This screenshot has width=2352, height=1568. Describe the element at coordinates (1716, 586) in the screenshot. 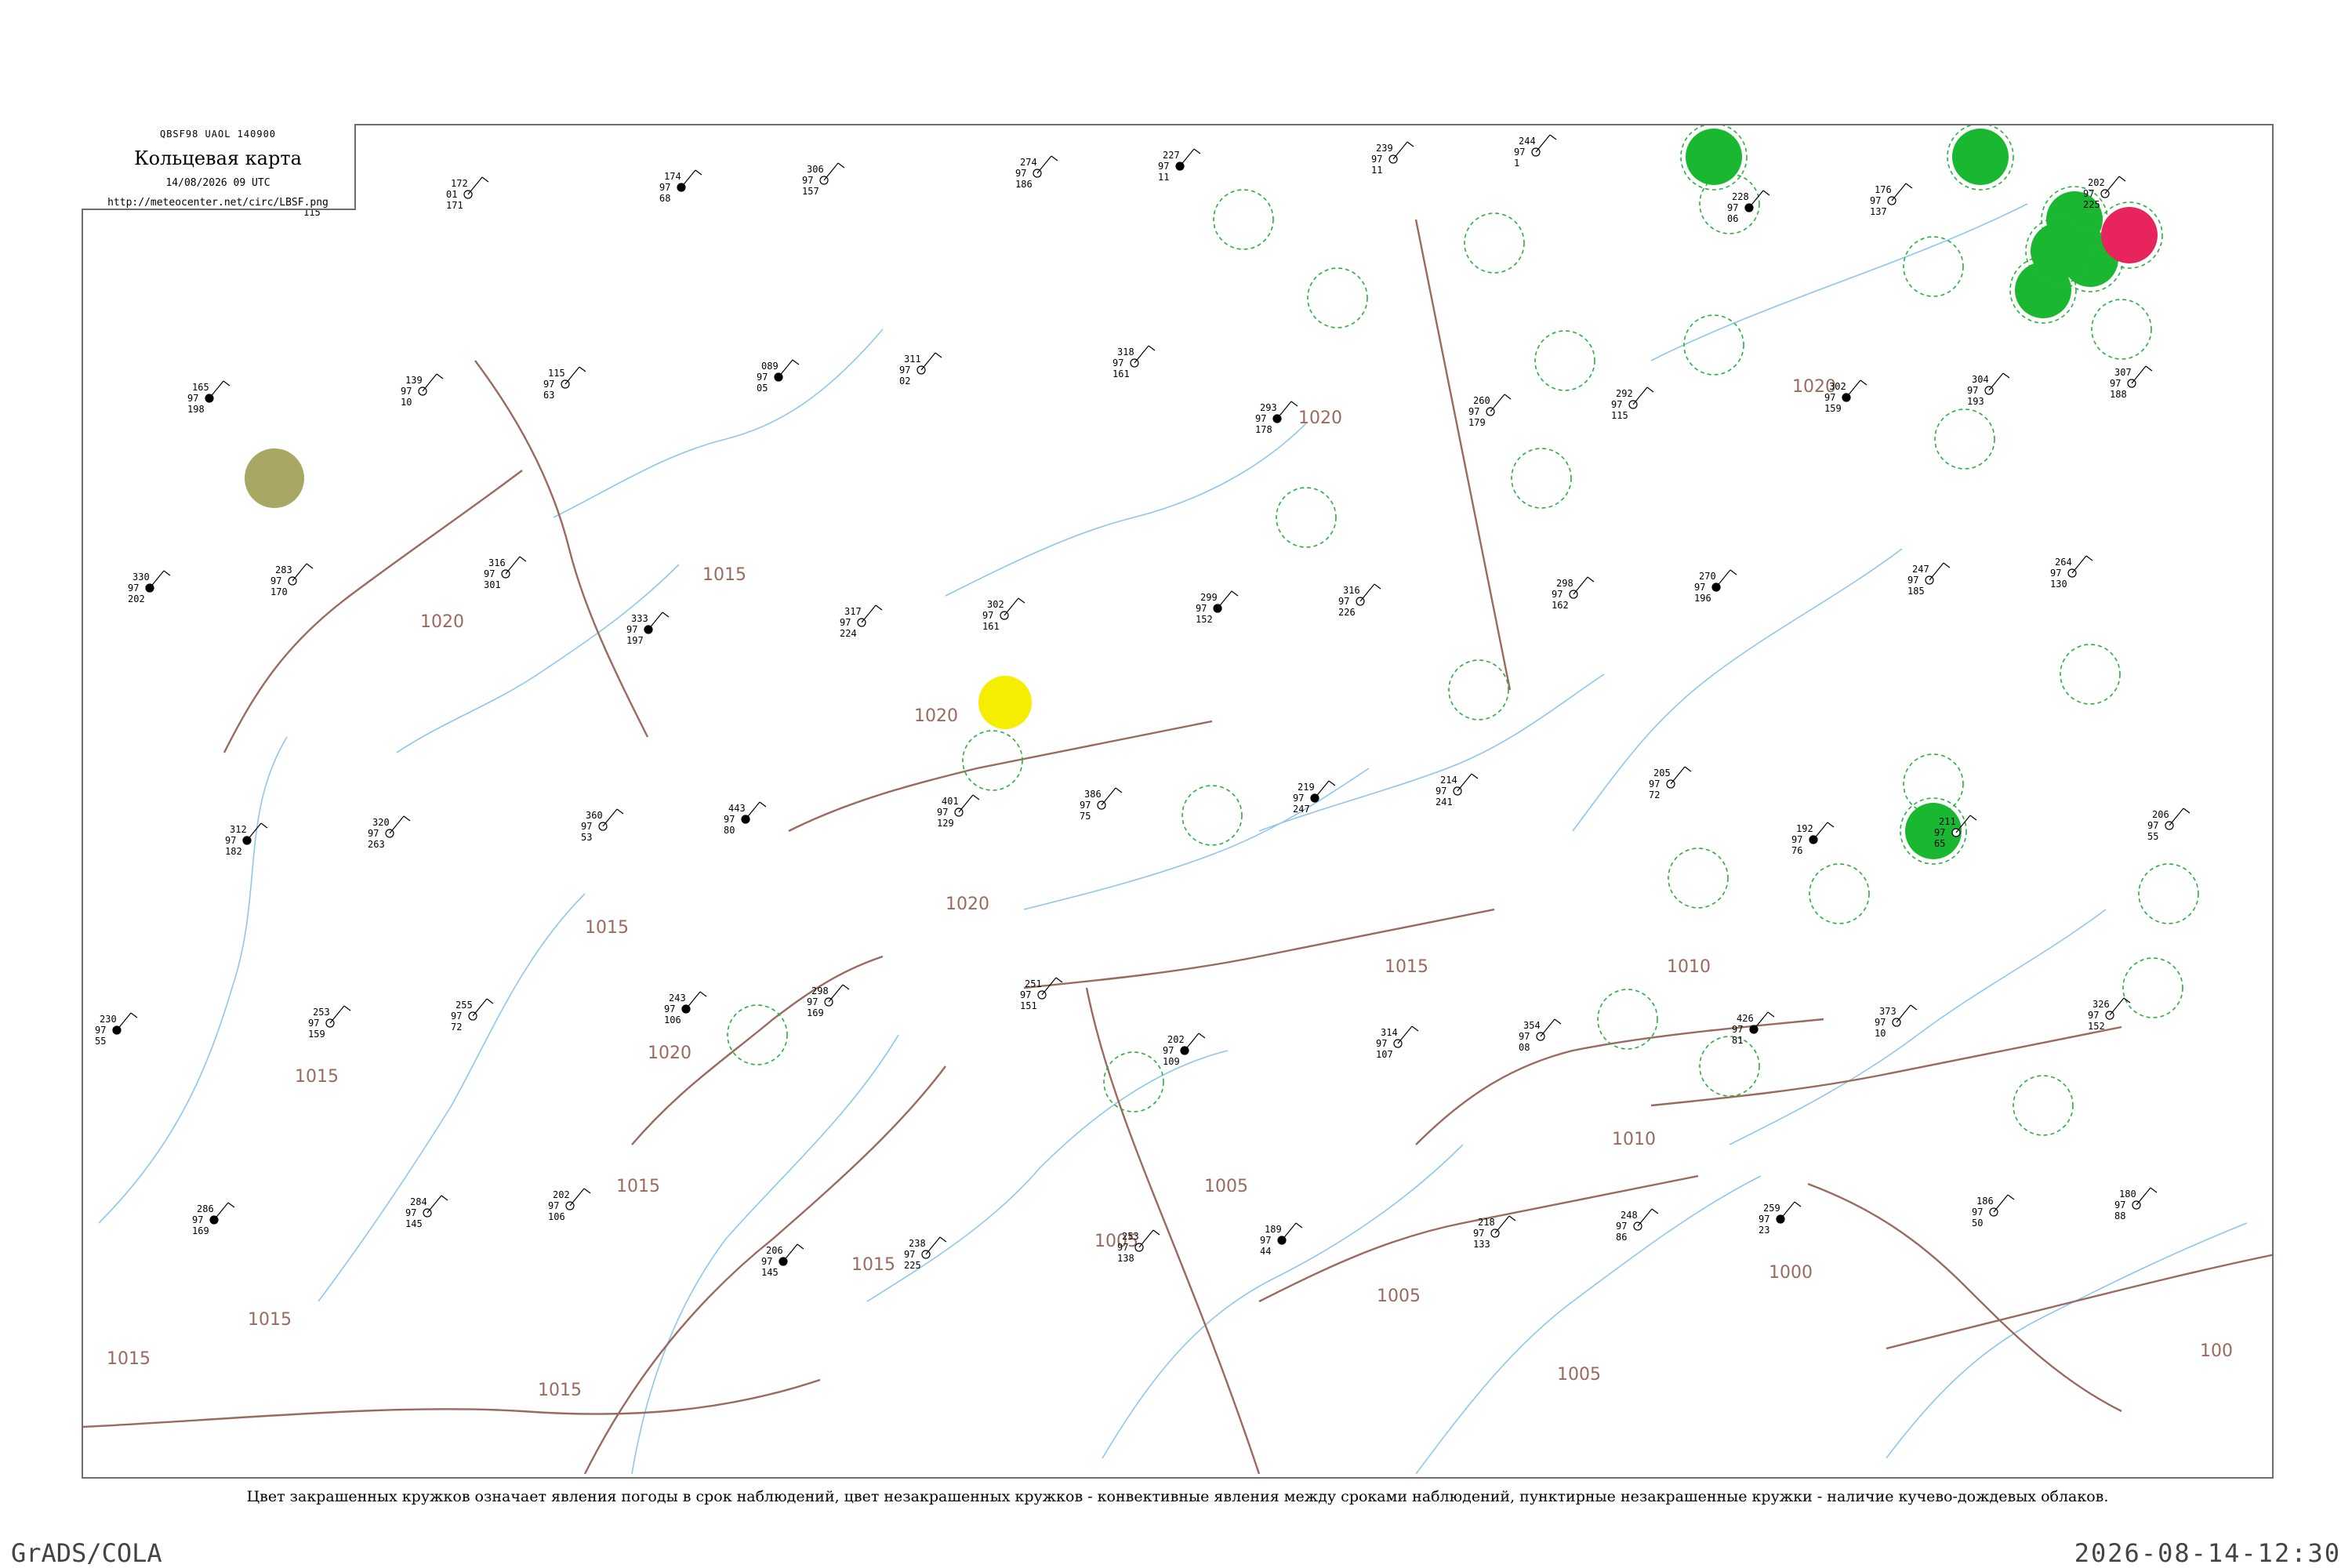

I see `station-plot: 27097196` at that location.